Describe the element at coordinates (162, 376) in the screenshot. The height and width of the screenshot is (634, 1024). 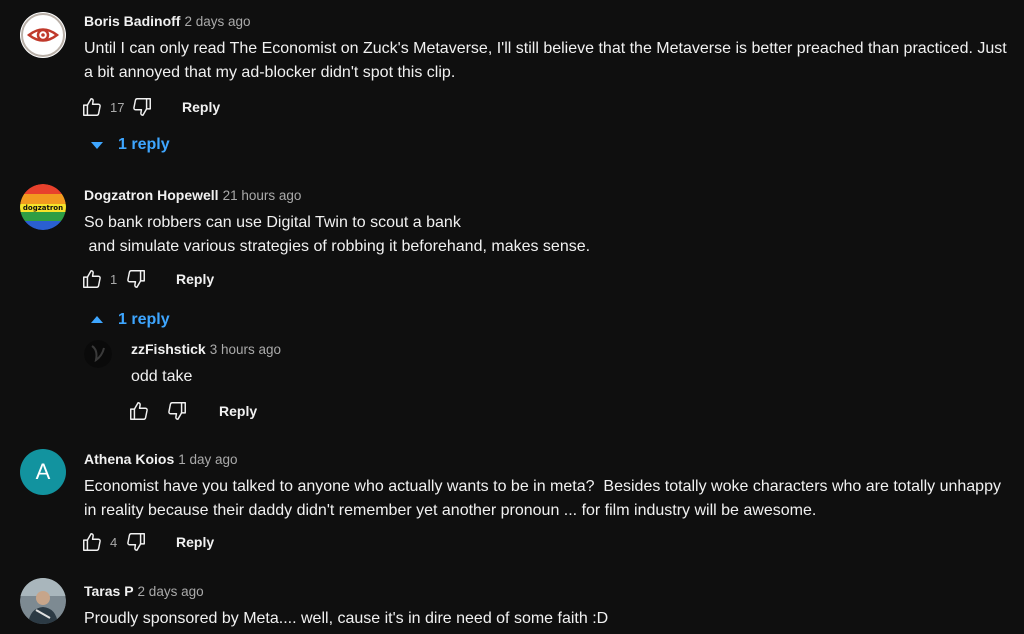
I see `reply-text: odd take` at that location.